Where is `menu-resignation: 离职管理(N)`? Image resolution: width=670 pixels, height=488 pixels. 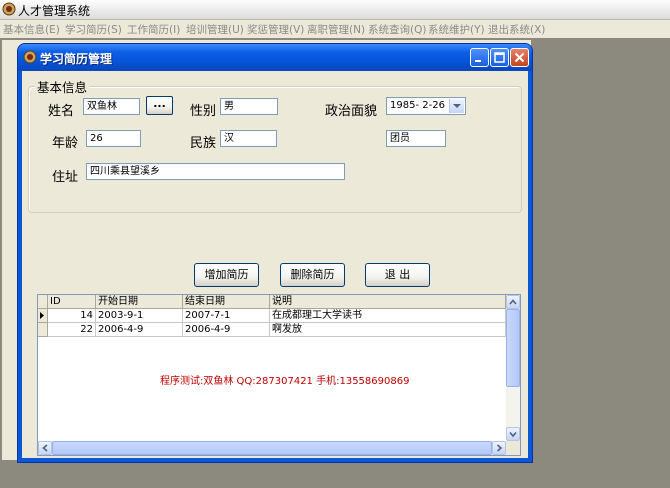
menu-resignation: 离职管理(N) is located at coordinates (336, 29).